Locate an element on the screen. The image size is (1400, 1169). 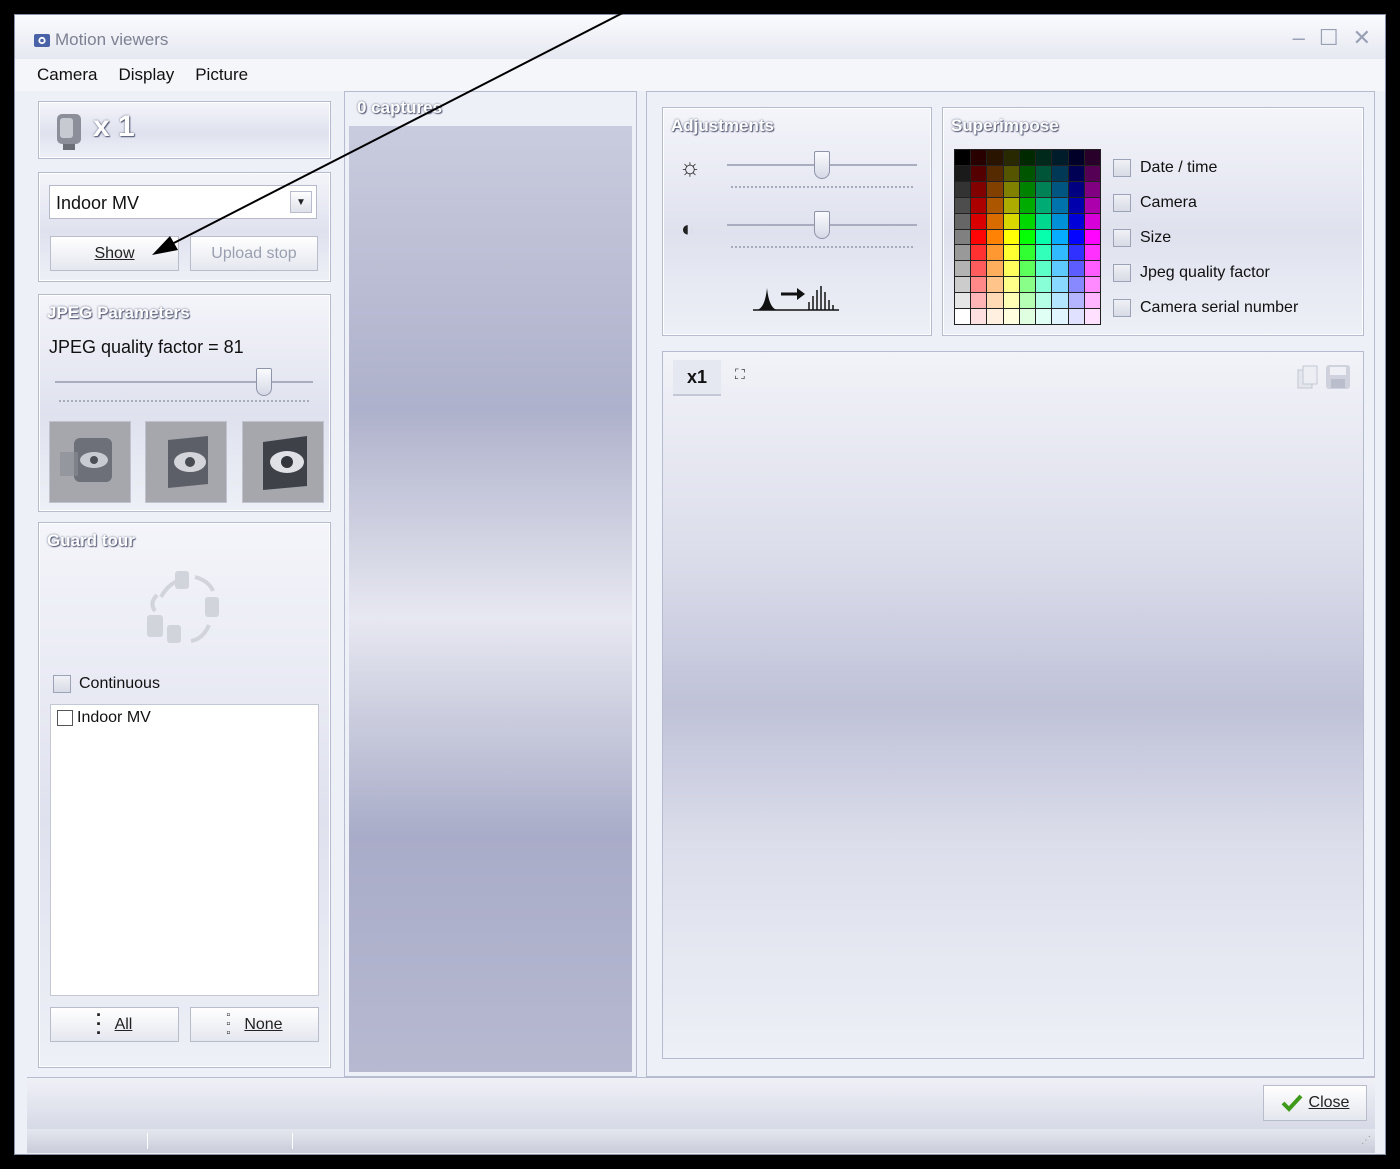
fullscreen-icon: ⛶ is located at coordinates (741, 374).